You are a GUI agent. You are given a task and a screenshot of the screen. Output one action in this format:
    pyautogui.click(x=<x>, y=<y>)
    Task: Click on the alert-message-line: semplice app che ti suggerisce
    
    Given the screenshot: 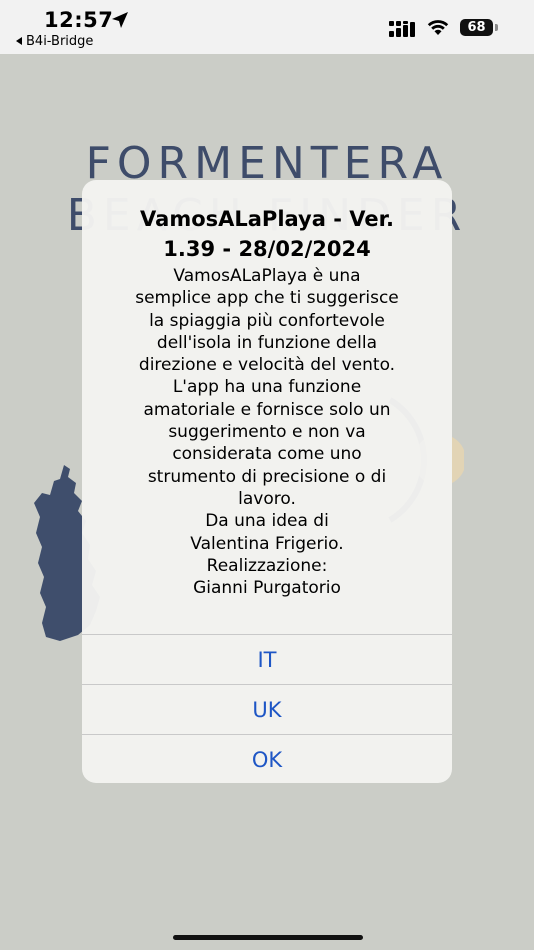 What is the action you would take?
    pyautogui.click(x=267, y=298)
    